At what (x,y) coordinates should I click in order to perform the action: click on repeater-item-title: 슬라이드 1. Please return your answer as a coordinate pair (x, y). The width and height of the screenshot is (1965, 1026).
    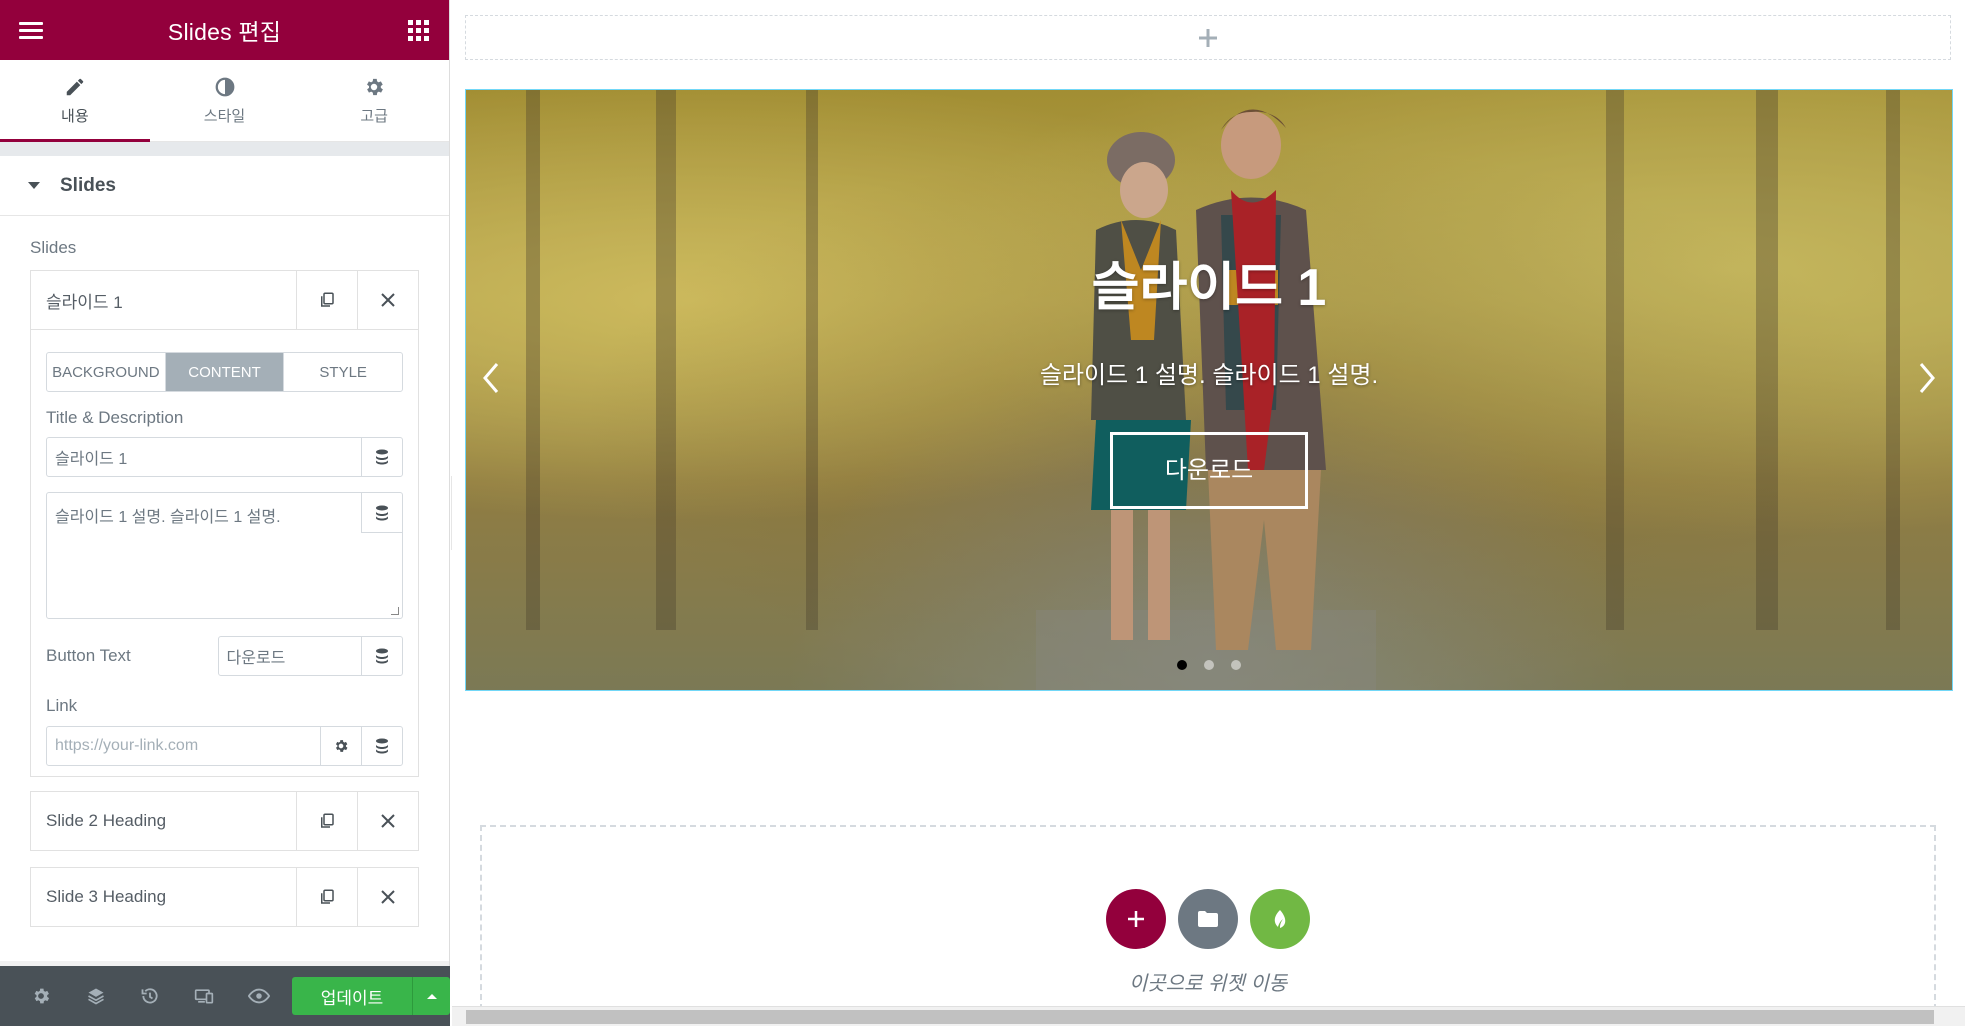
    Looking at the image, I should click on (84, 302).